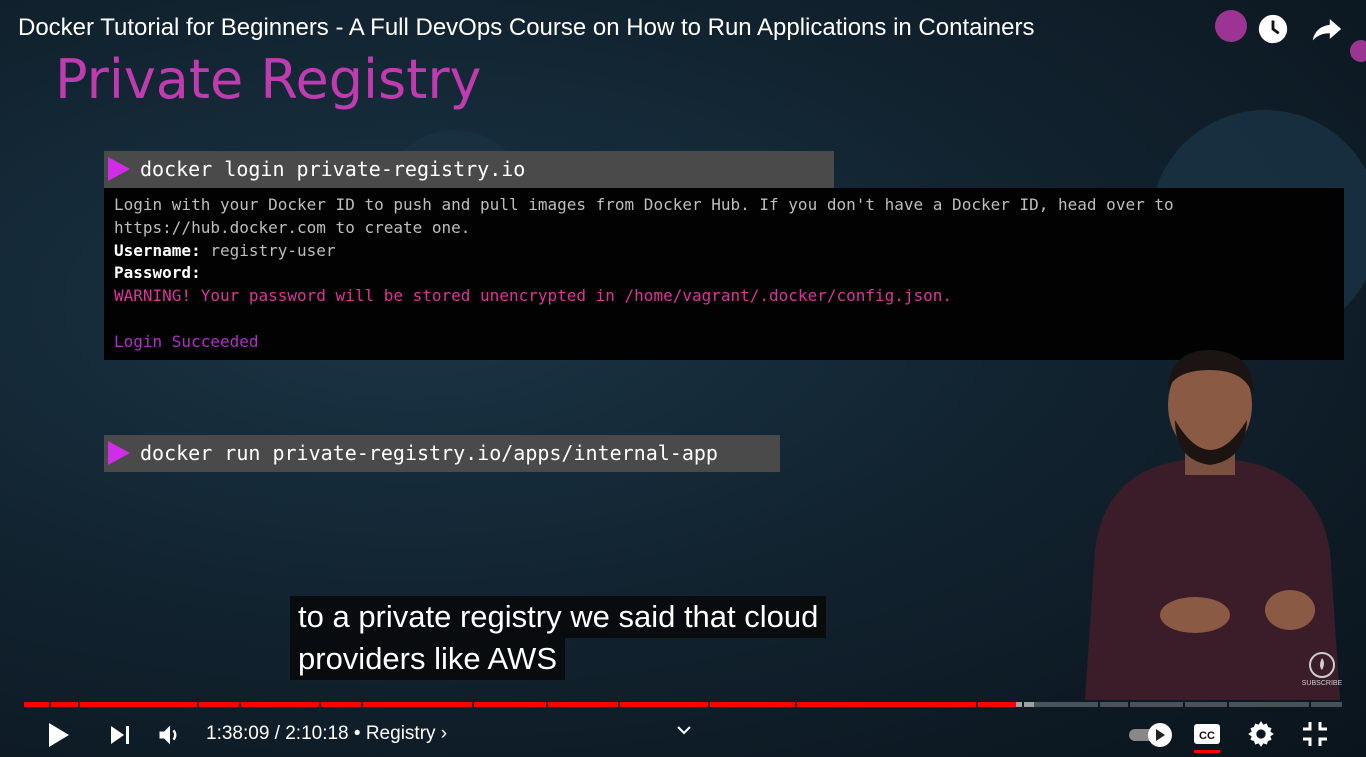  I want to click on subscribe-watermark: SUBSCRIBE, so click(1322, 669).